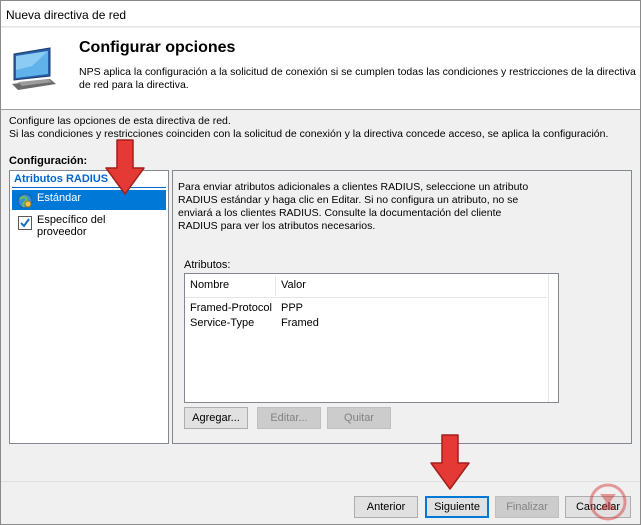 The height and width of the screenshot is (525, 641). I want to click on footer-divider, so click(320, 481).